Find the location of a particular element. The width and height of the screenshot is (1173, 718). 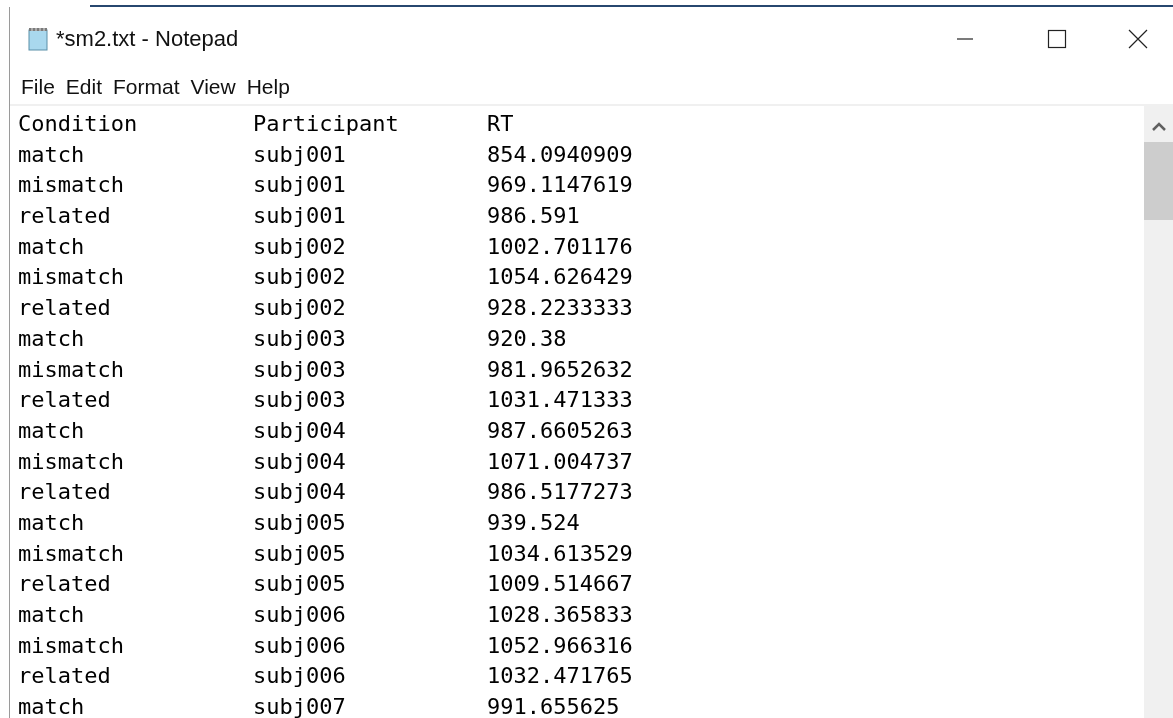

menu-item: Edit is located at coordinates (84, 87).